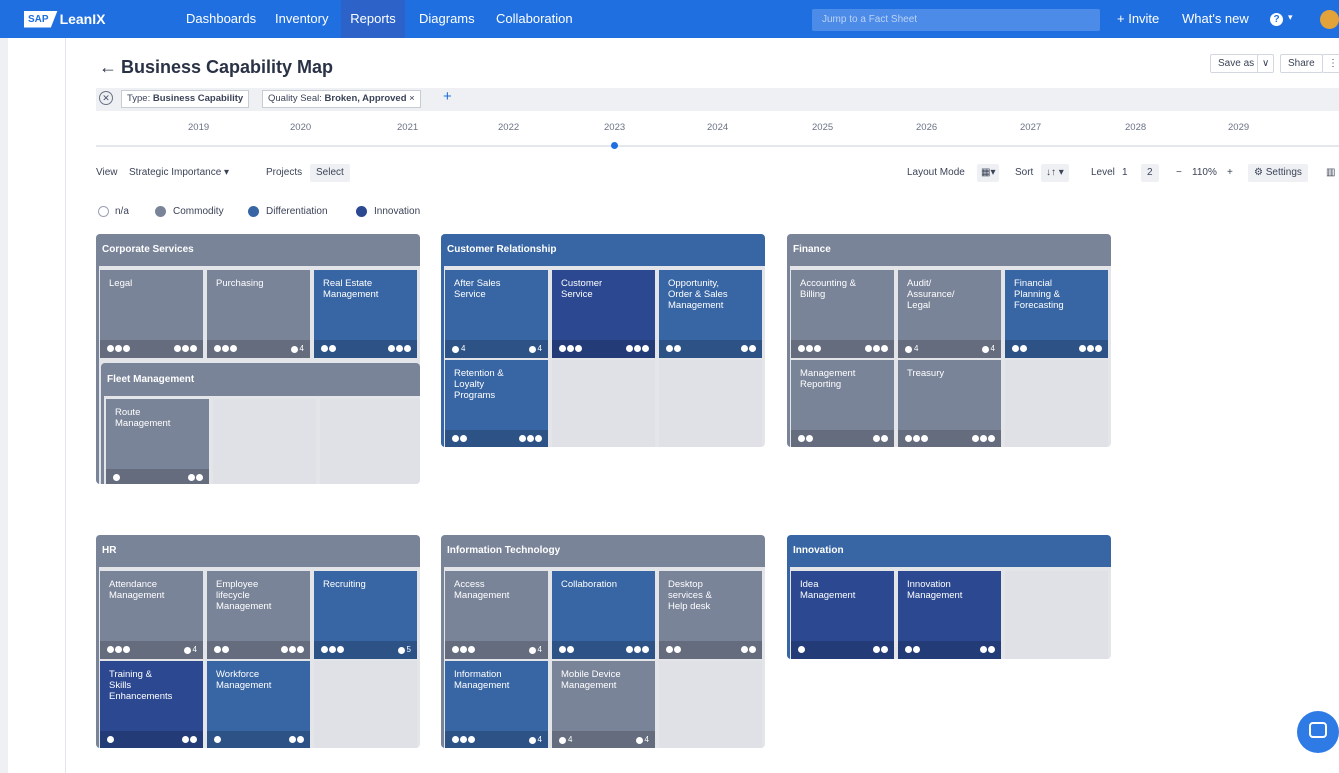  What do you see at coordinates (1135, 127) in the screenshot?
I see `timeline-year: 2028` at bounding box center [1135, 127].